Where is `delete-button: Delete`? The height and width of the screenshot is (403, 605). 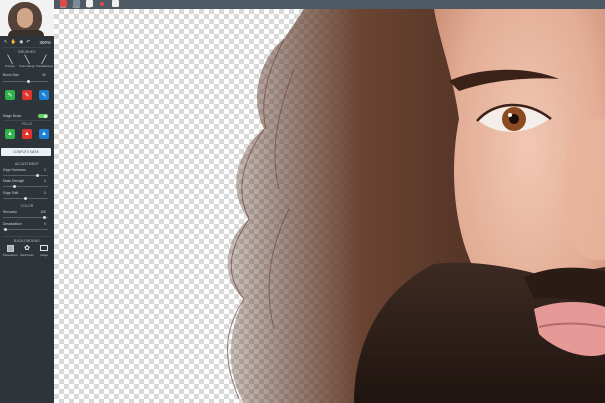 delete-button: Delete is located at coordinates (63, 4).